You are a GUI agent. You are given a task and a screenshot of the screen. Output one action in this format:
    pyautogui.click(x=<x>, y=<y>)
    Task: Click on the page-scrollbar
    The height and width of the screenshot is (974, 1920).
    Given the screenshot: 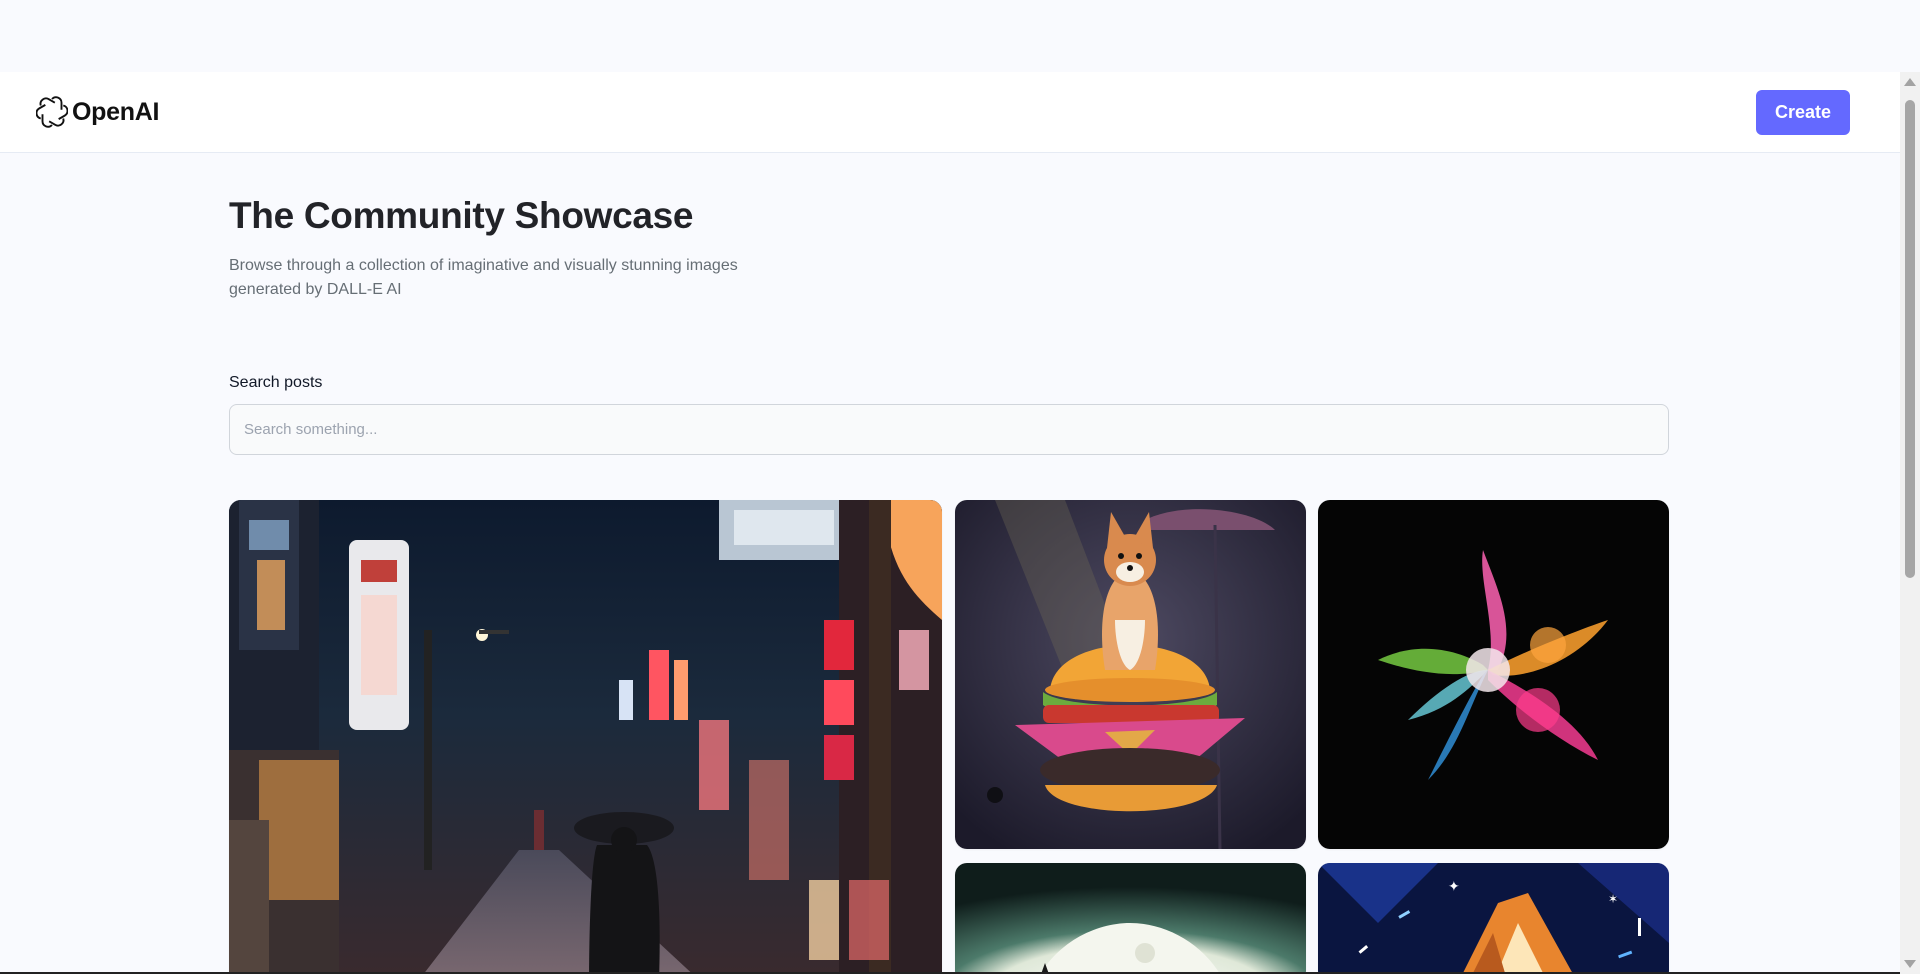 What is the action you would take?
    pyautogui.click(x=1910, y=523)
    